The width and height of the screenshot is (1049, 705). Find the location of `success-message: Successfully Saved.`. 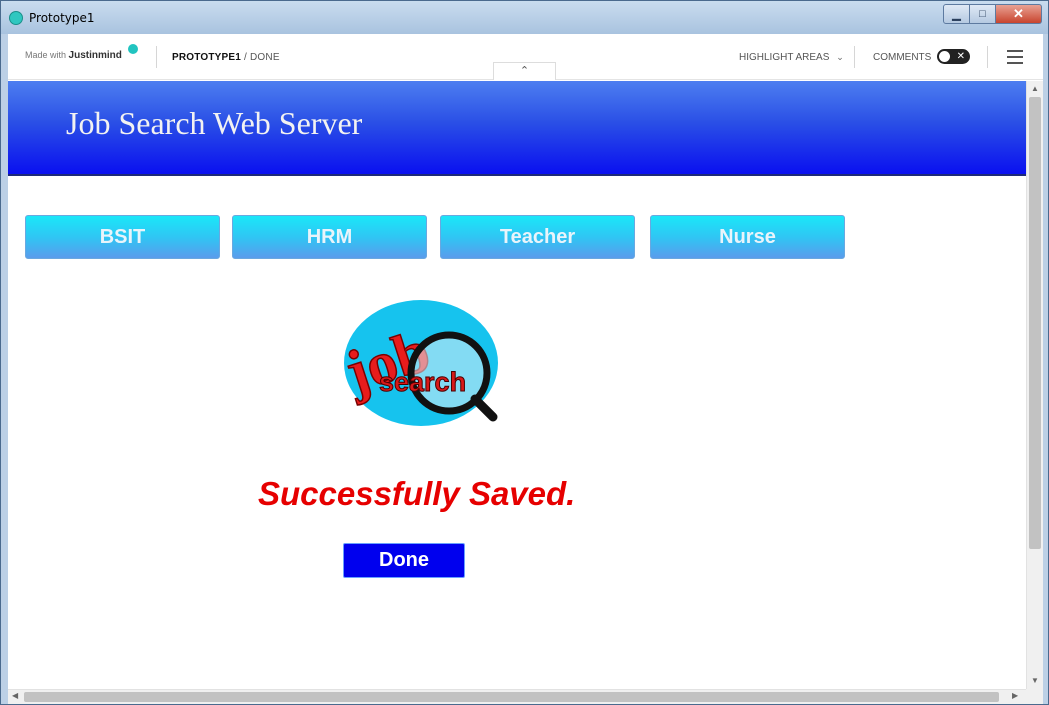

success-message: Successfully Saved. is located at coordinates (417, 493).